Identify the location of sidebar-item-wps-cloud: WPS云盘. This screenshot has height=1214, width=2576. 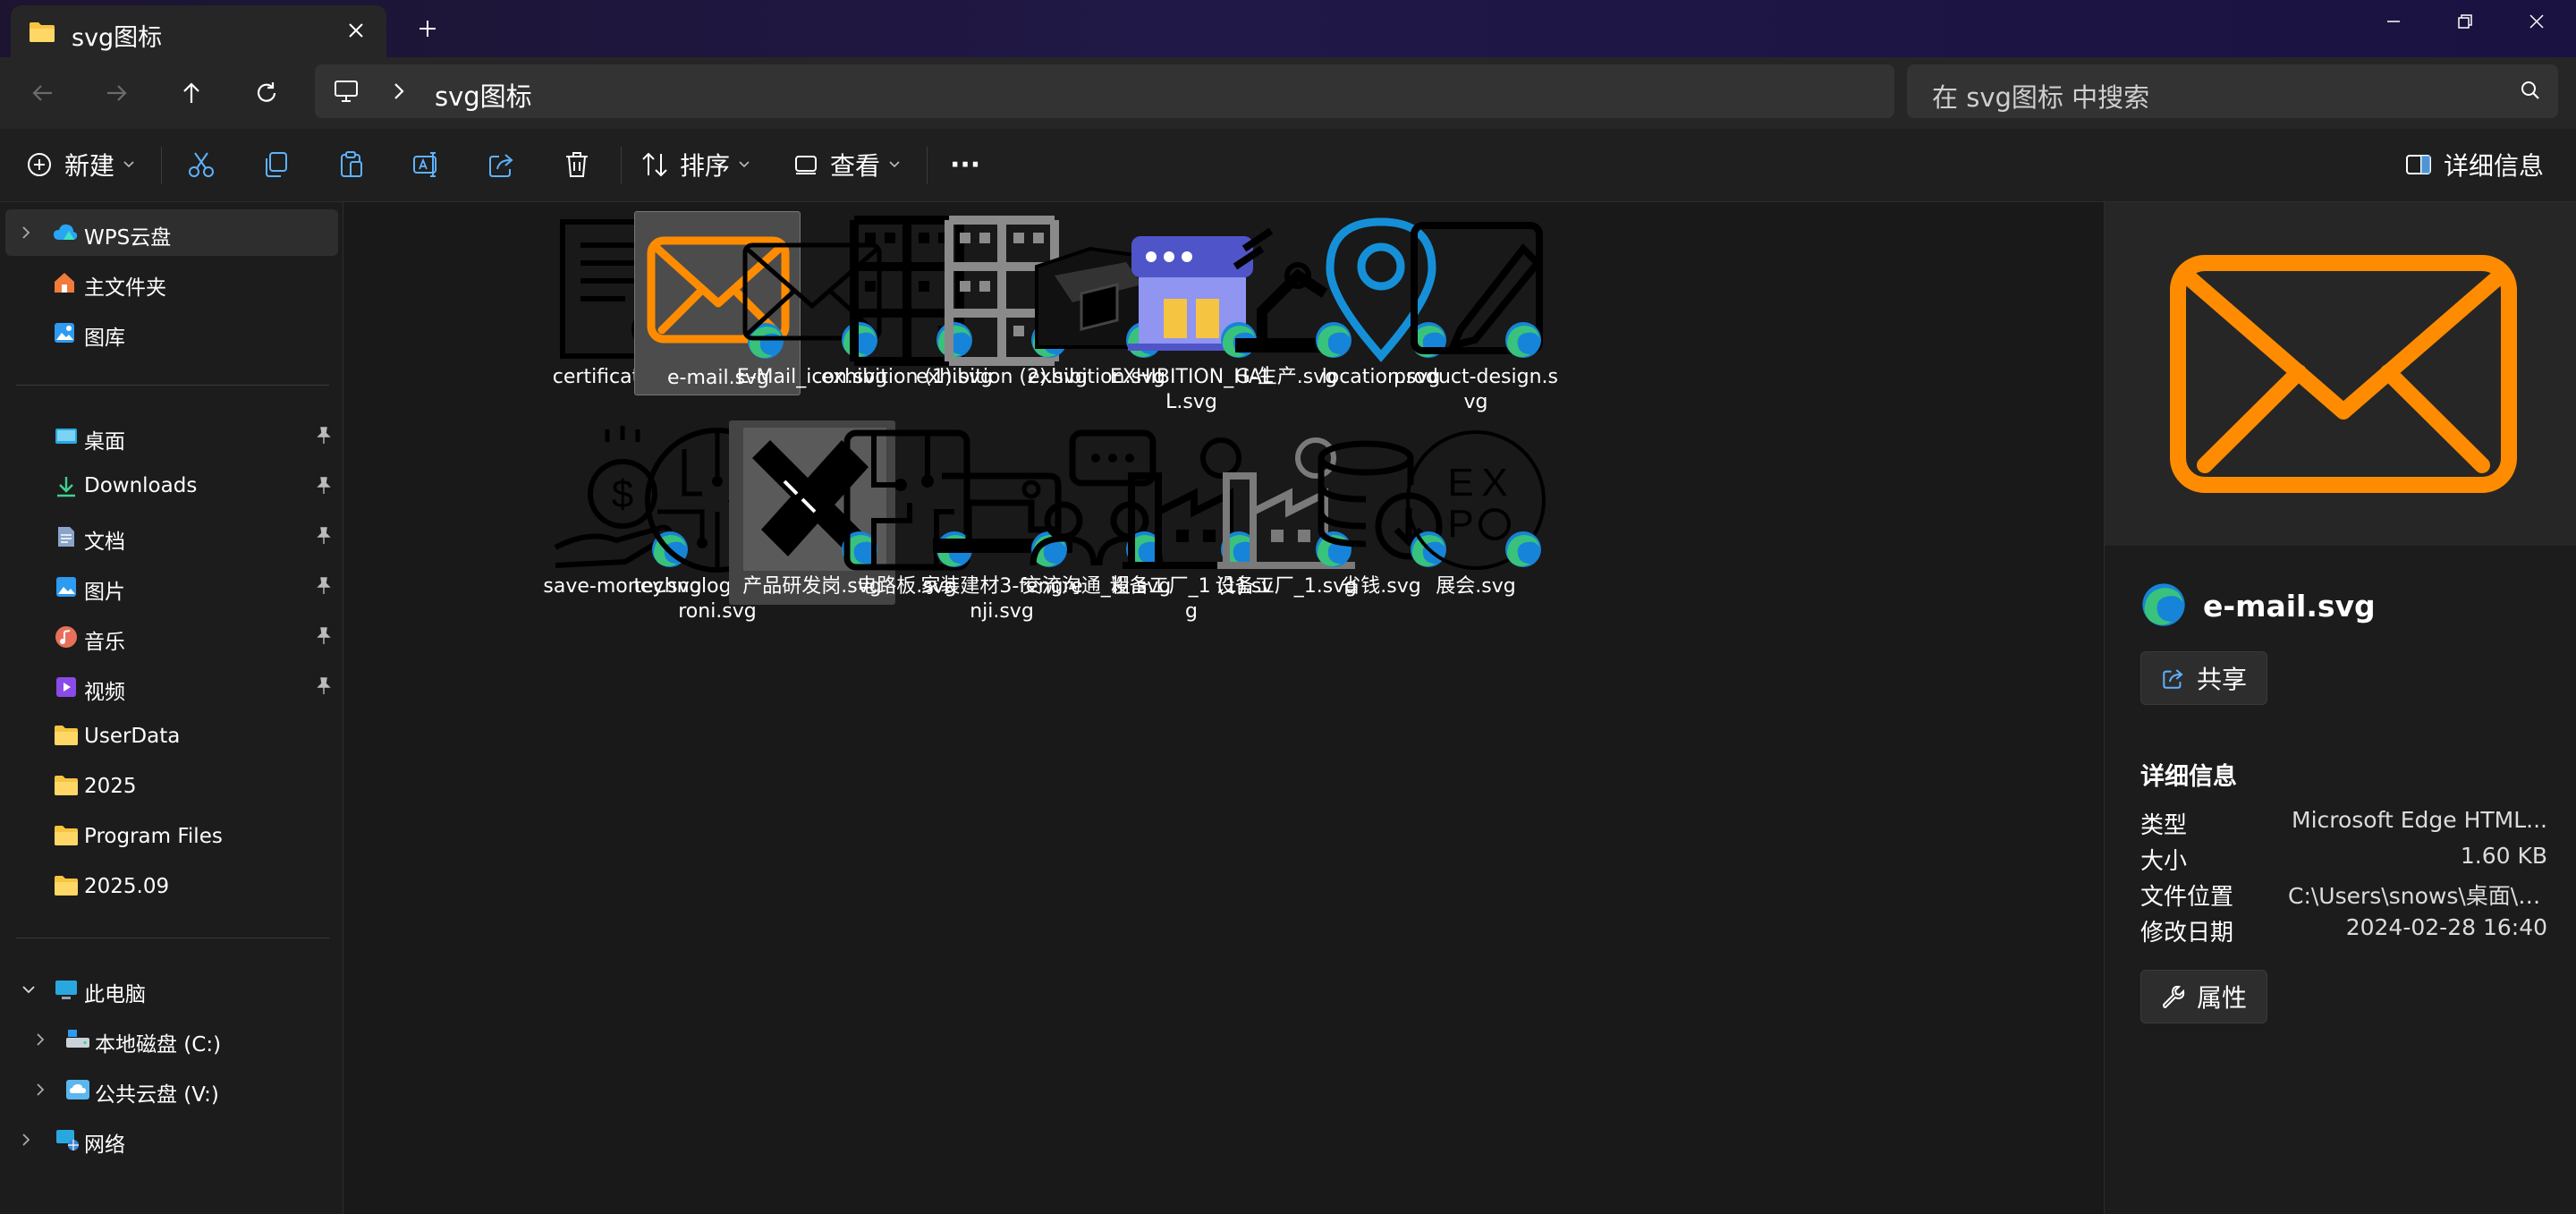
(171, 233).